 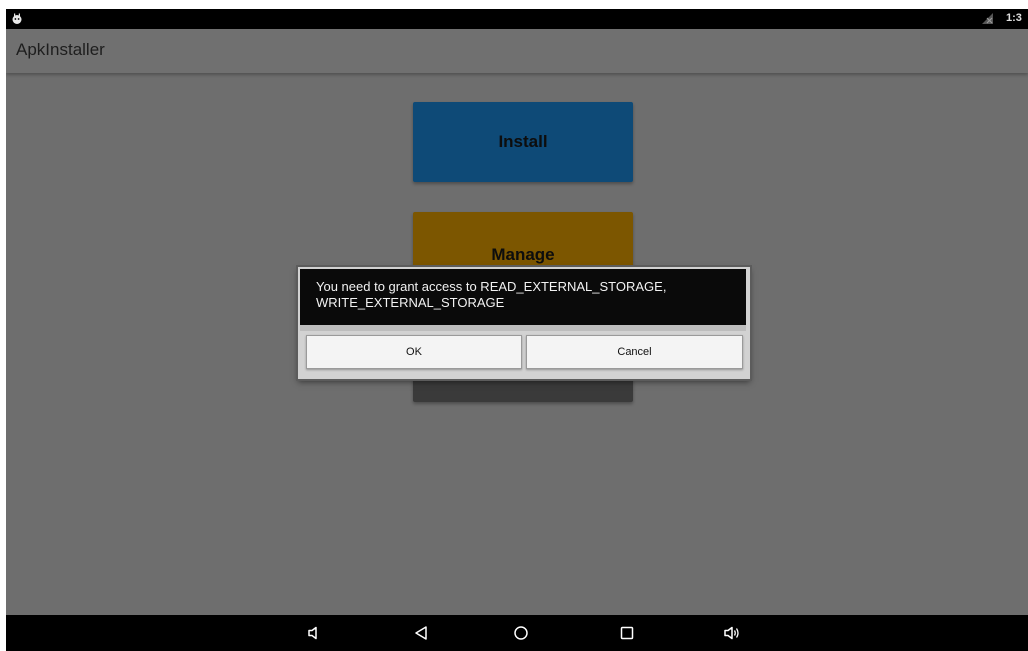 I want to click on ok-button-label: OK, so click(x=414, y=352).